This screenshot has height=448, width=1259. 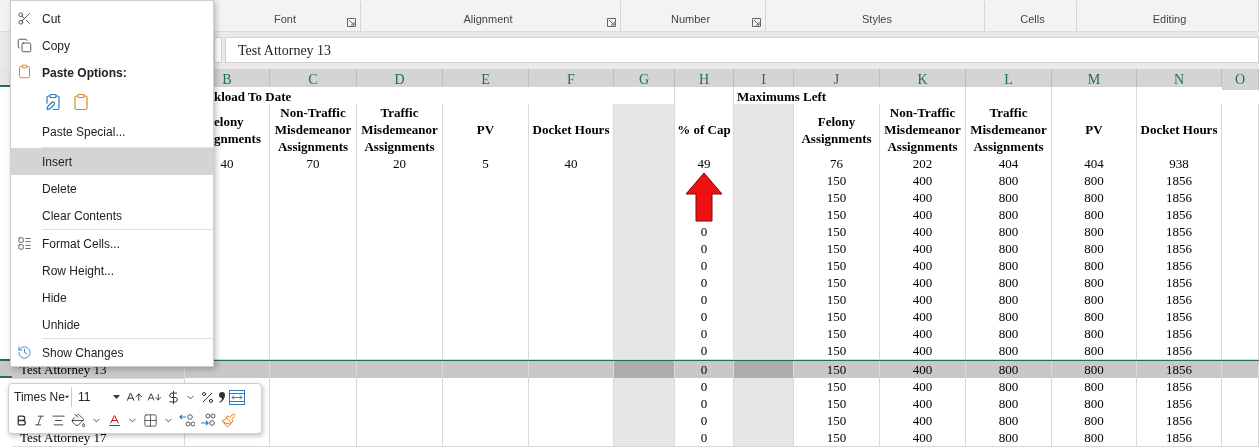 What do you see at coordinates (704, 164) in the screenshot?
I see `table-cell: 49` at bounding box center [704, 164].